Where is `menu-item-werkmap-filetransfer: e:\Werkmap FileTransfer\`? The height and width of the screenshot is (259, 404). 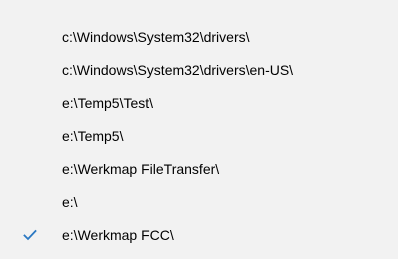
menu-item-werkmap-filetransfer: e:\Werkmap FileTransfer\ is located at coordinates (199, 168).